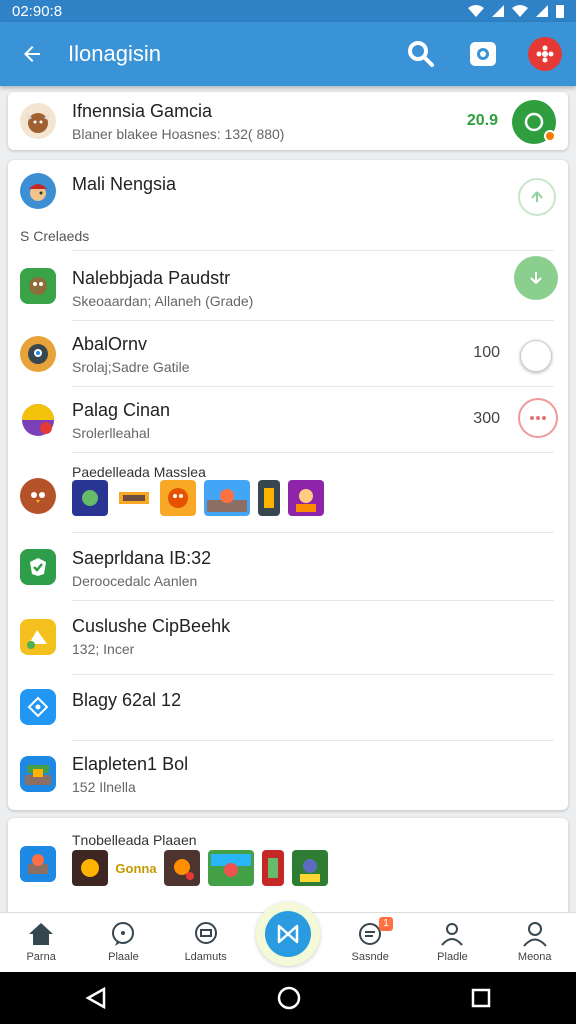 The height and width of the screenshot is (1024, 576). I want to click on owl-avatar-icon, so click(38, 496).